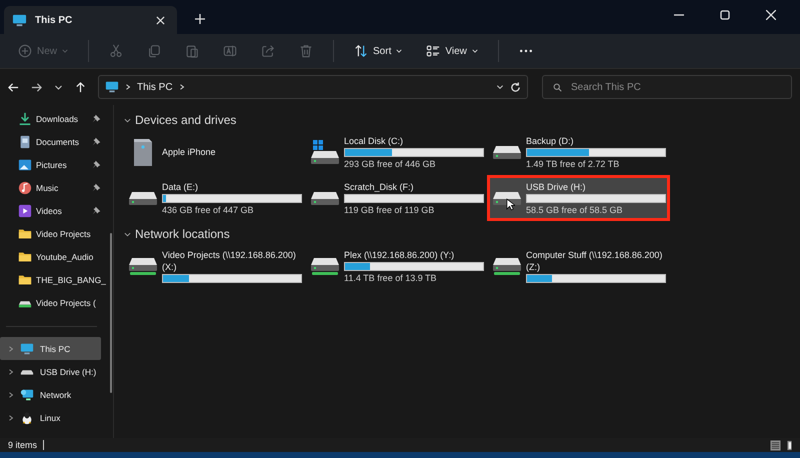 Image resolution: width=800 pixels, height=458 pixels. What do you see at coordinates (189, 152) in the screenshot?
I see `drive-name: Apple iPhone` at bounding box center [189, 152].